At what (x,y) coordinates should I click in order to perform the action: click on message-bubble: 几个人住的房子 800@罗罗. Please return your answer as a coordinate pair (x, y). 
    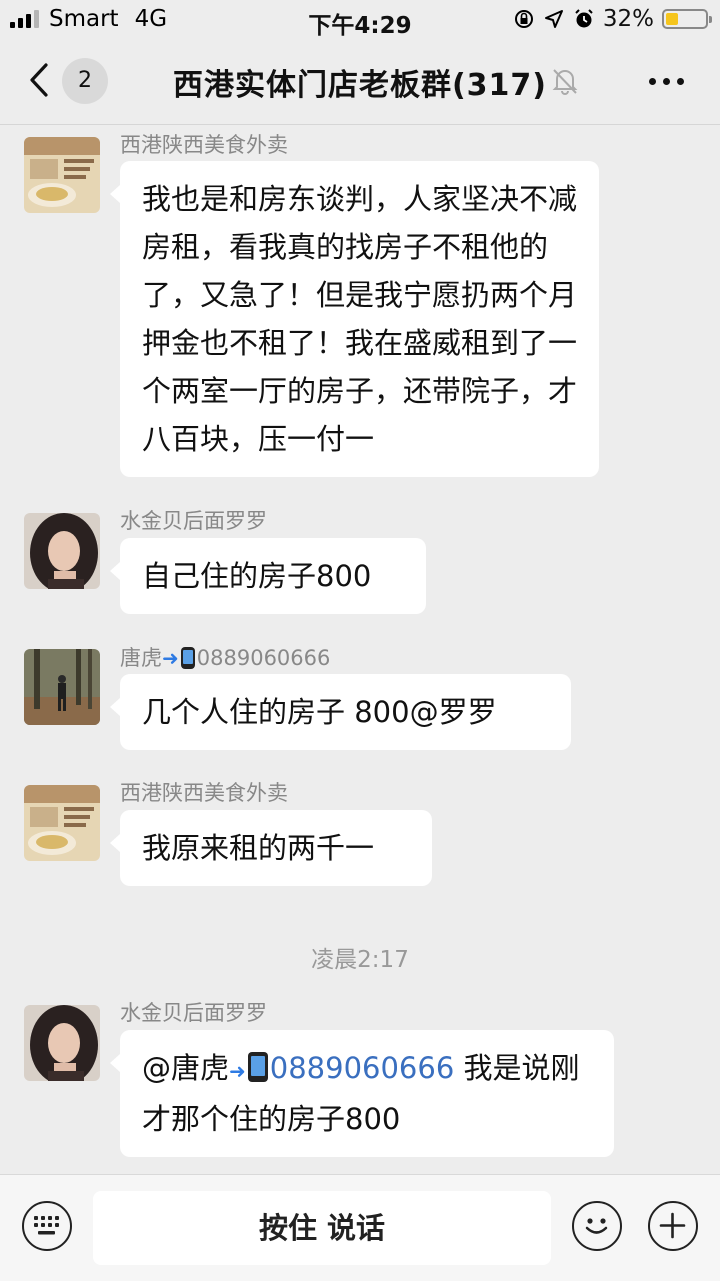
    Looking at the image, I should click on (340, 712).